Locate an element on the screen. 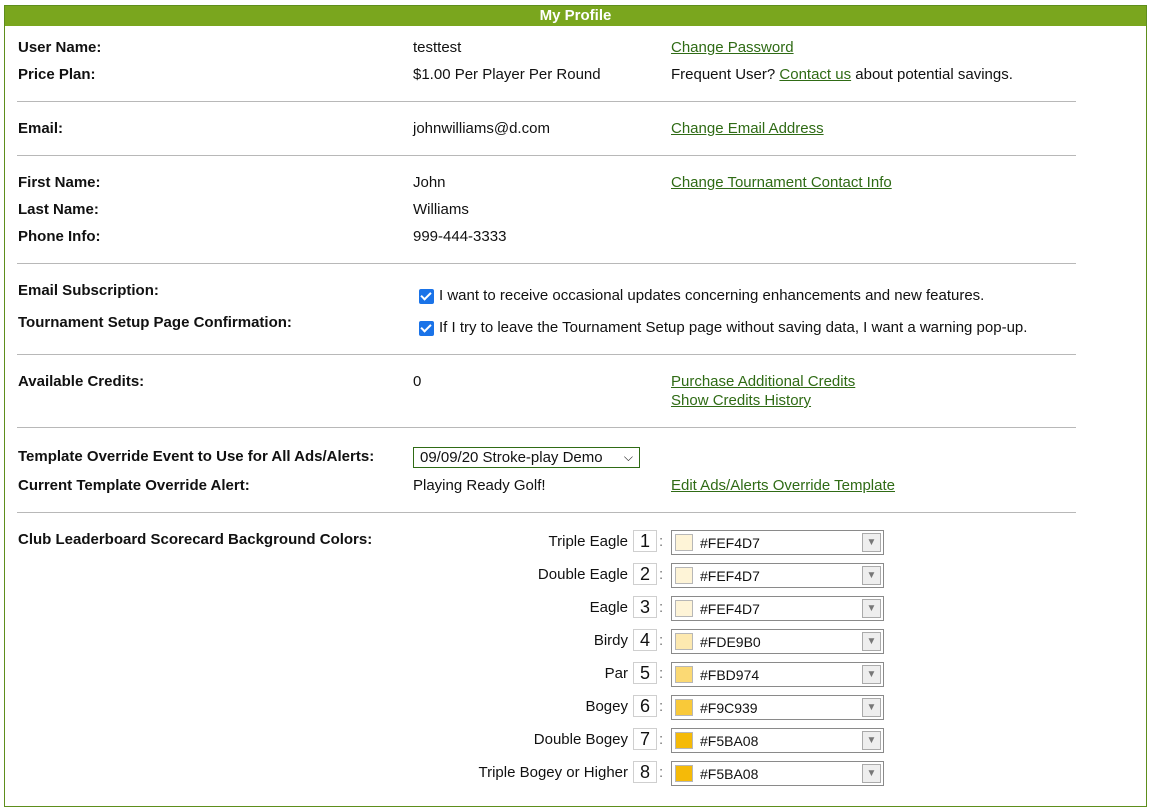  color-row: Double Eagle 2: #FEF4D7 ▼ is located at coordinates (575, 576).